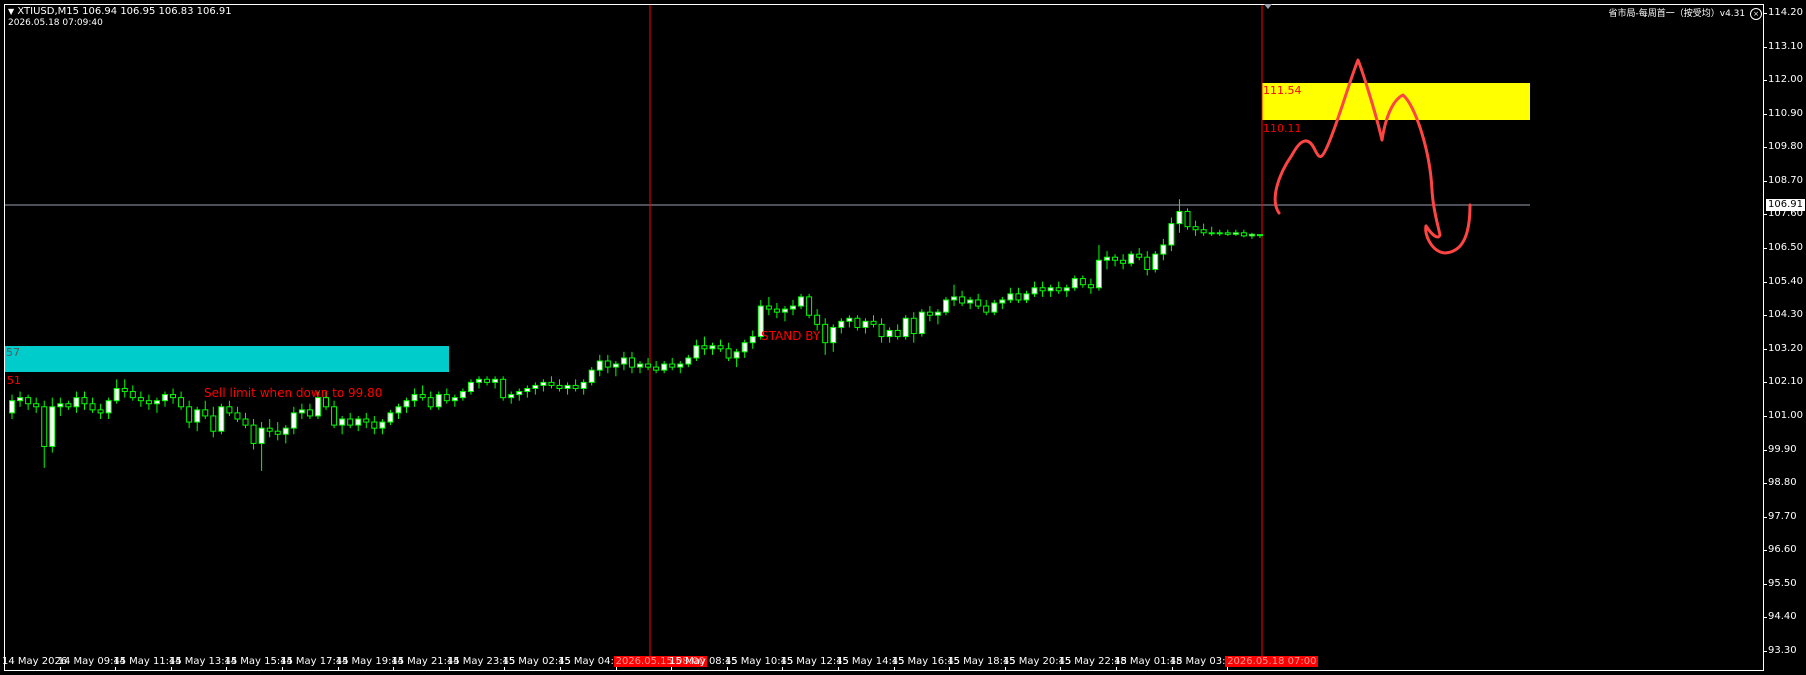 The image size is (1806, 675). I want to click on cyan-zone, so click(227, 359).